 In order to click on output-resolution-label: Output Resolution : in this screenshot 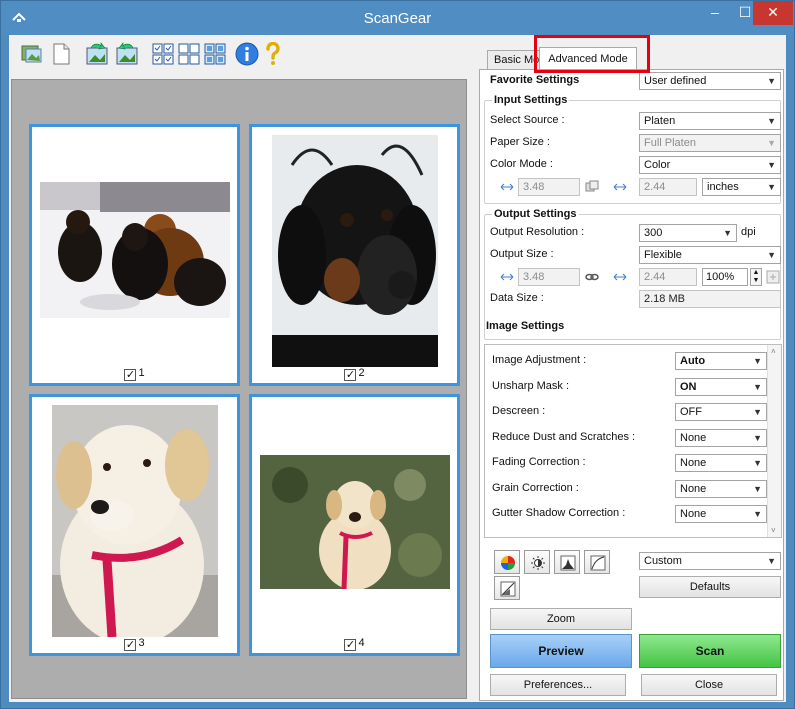, I will do `click(537, 232)`.